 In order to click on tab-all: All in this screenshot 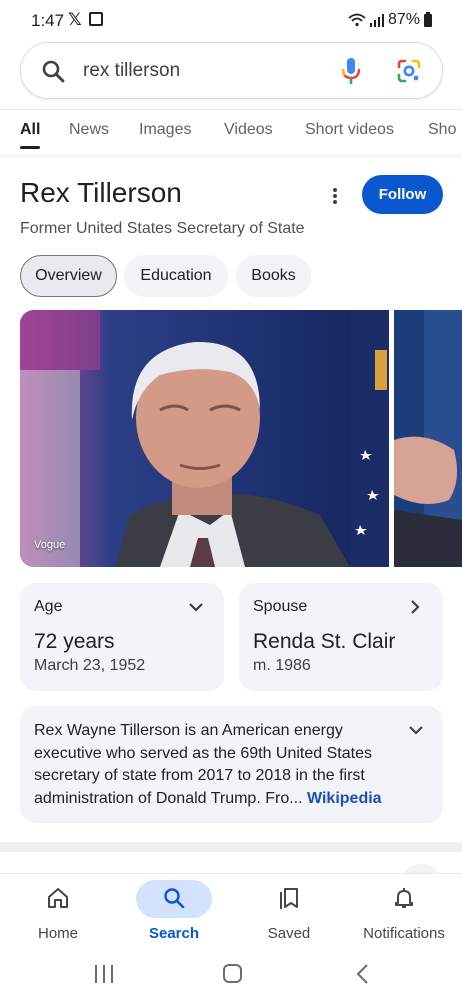, I will do `click(30, 130)`.